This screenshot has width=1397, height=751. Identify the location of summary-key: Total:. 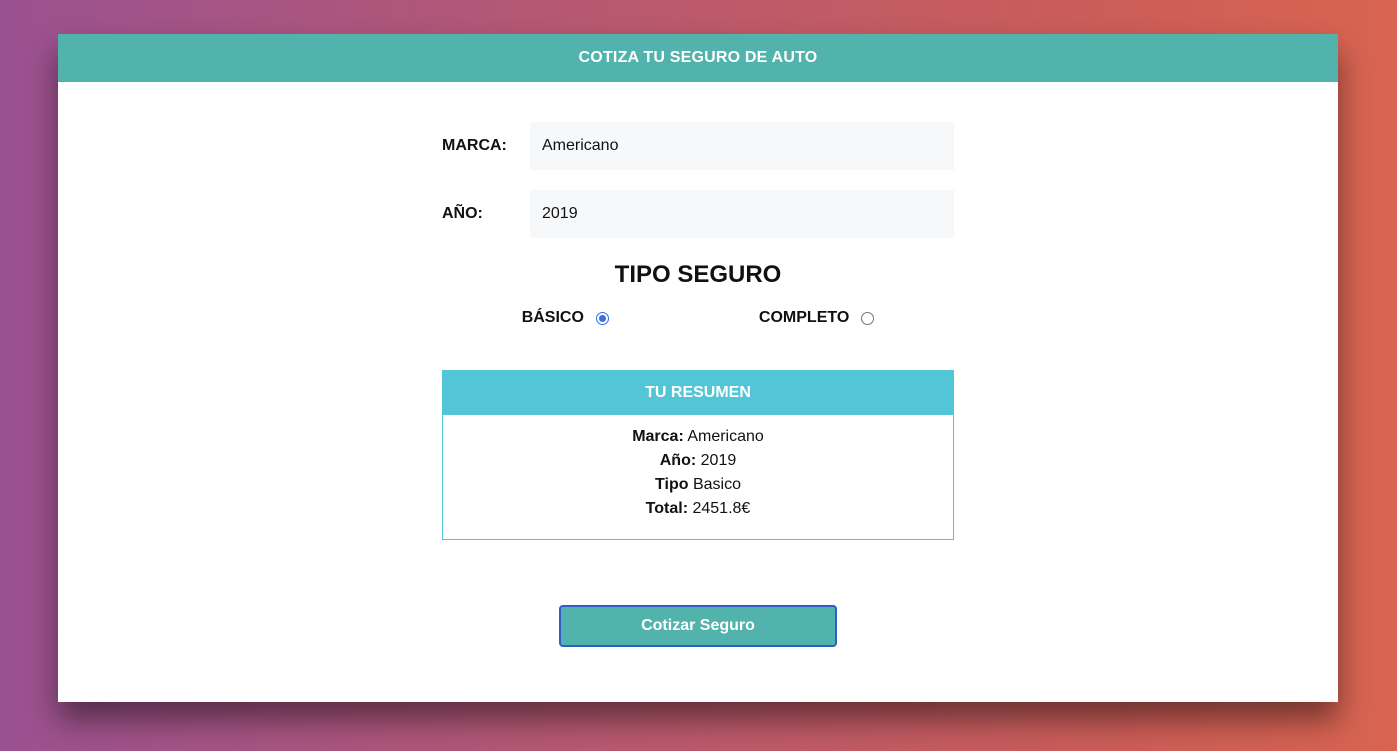
(667, 508).